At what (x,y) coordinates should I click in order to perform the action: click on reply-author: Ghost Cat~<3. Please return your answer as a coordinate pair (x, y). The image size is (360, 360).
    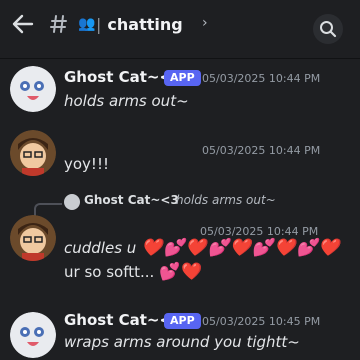
    Looking at the image, I should click on (131, 200).